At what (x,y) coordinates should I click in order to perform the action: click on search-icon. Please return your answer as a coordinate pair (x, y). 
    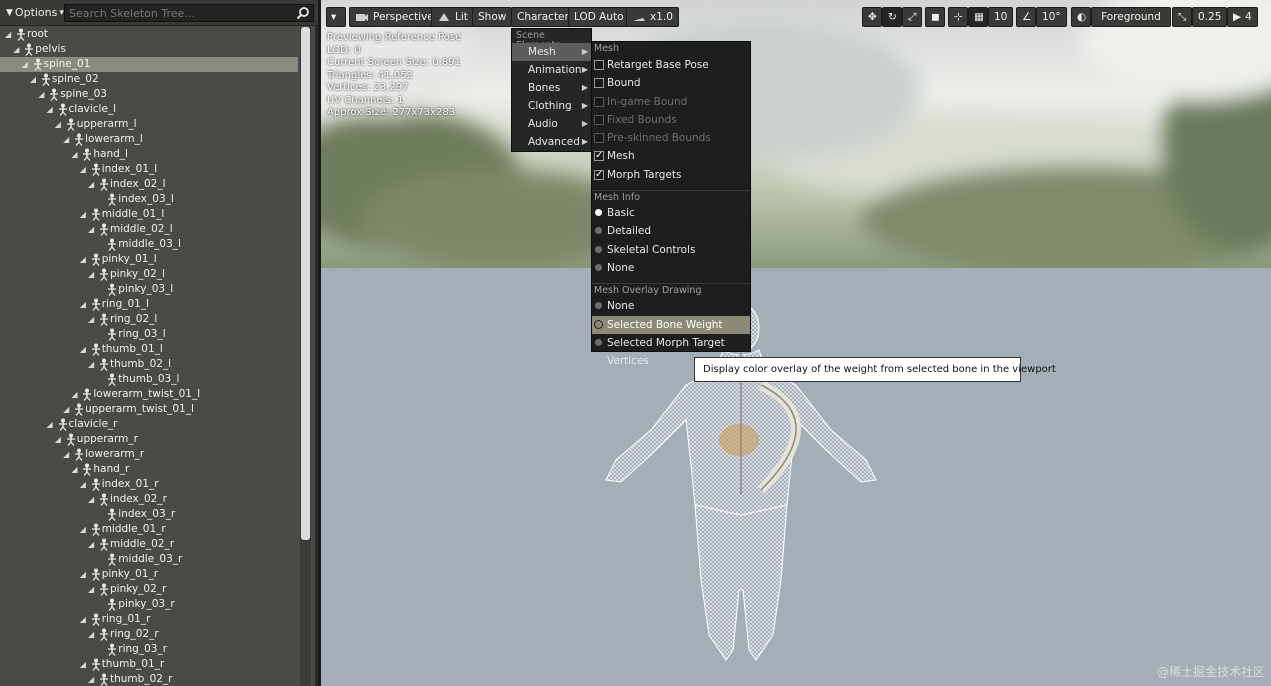
    Looking at the image, I should click on (303, 13).